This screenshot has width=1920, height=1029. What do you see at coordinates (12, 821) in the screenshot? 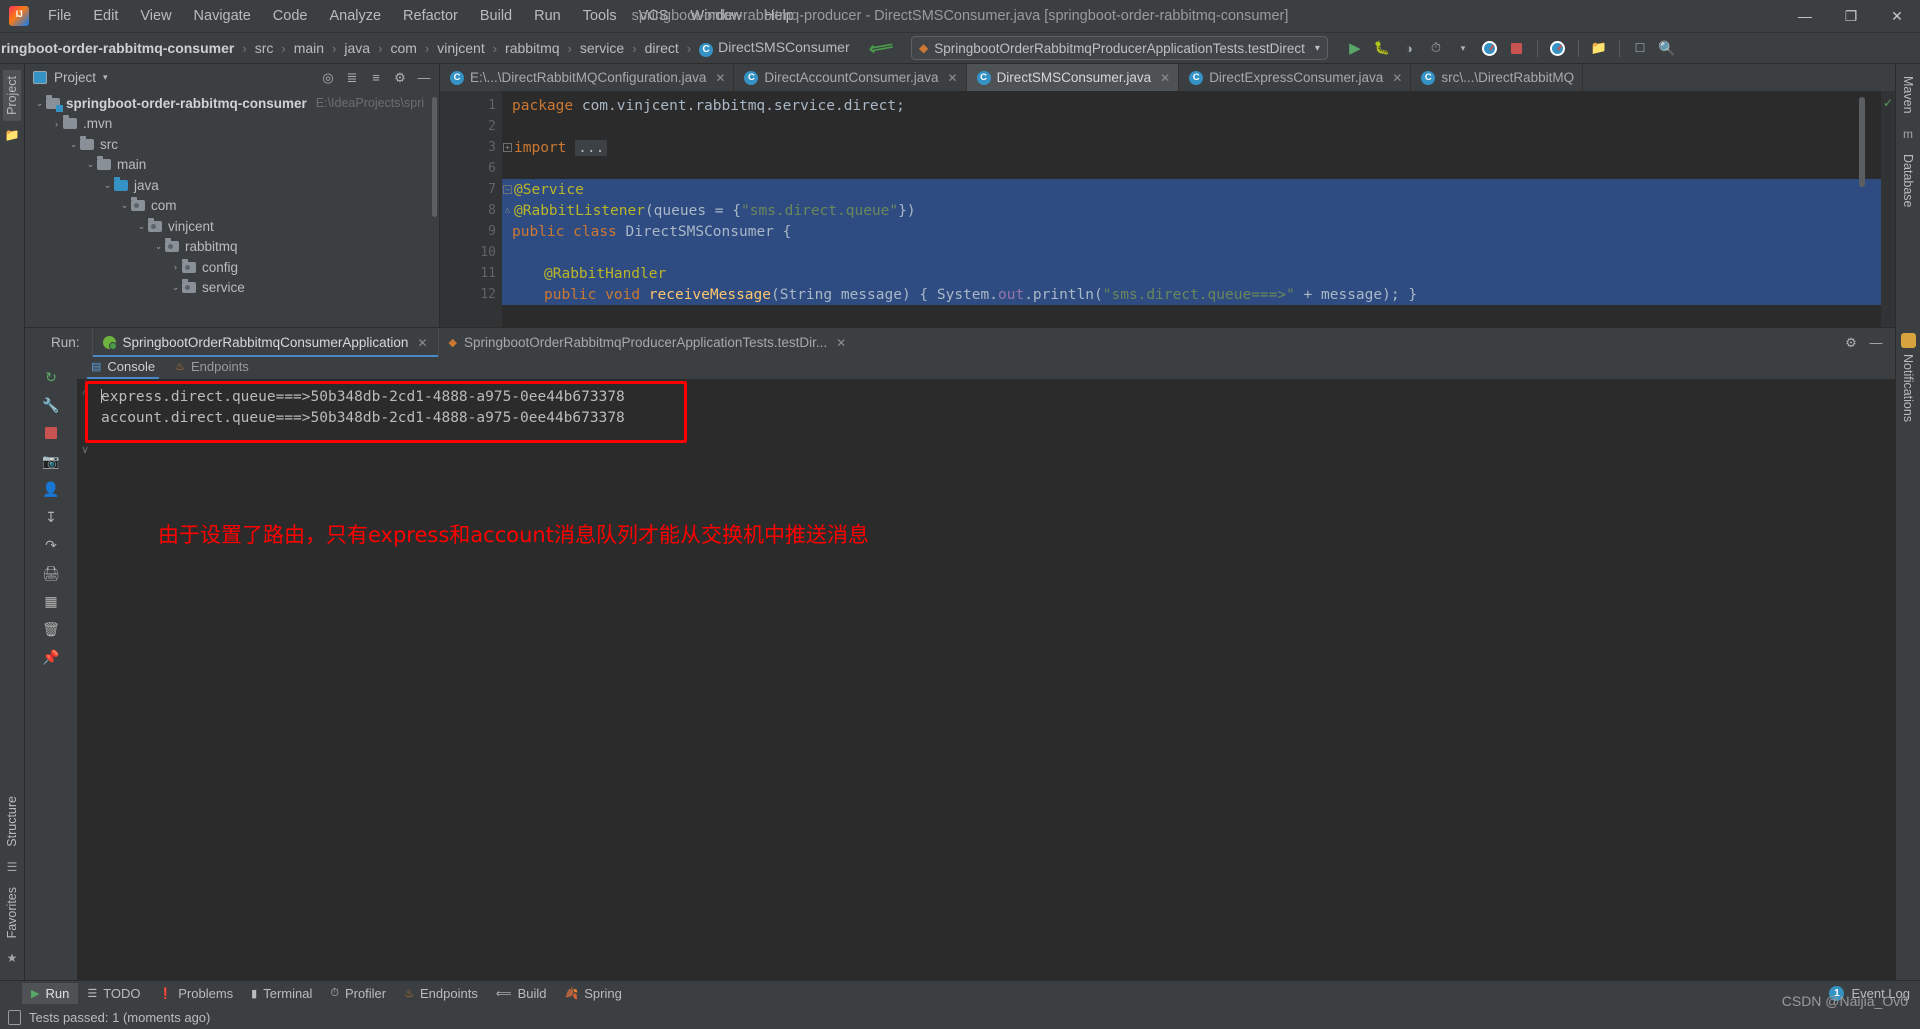
I see `sidebar-item-structure: Structure` at bounding box center [12, 821].